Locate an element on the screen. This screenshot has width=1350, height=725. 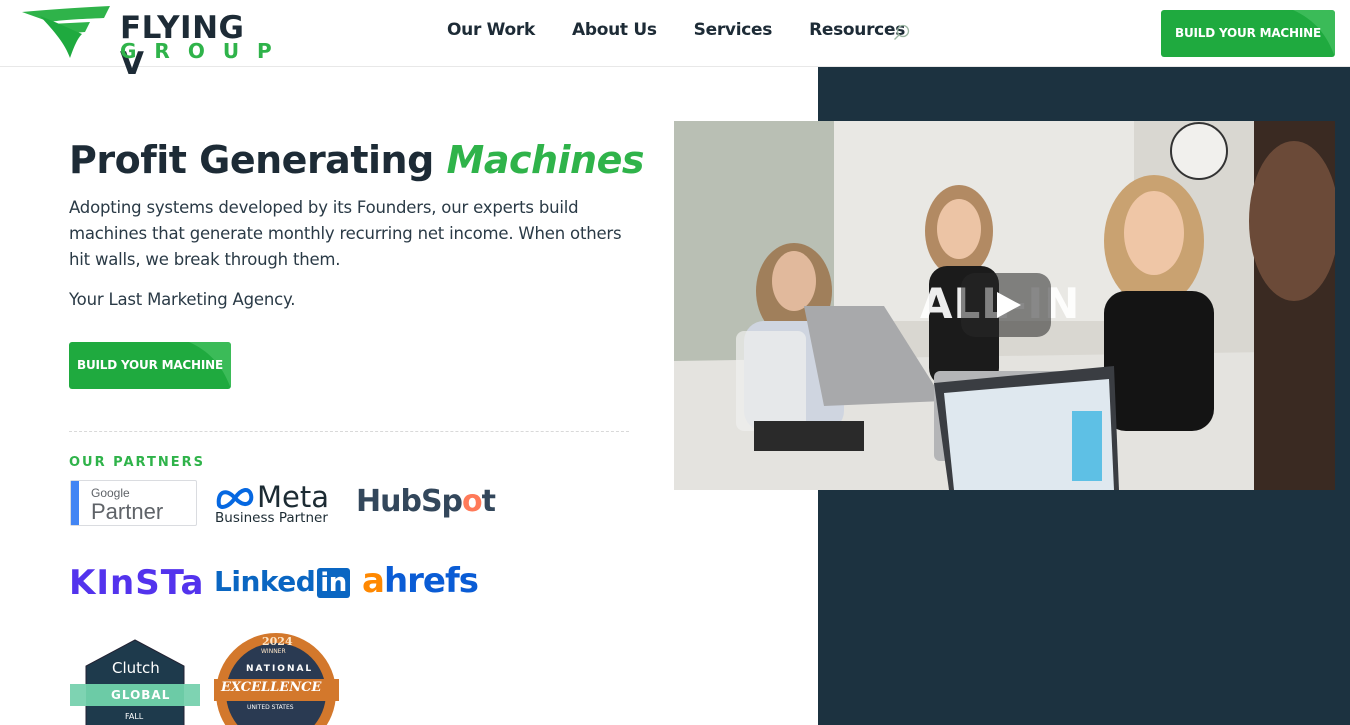
award-line1: NATIONAL is located at coordinates (280, 669).